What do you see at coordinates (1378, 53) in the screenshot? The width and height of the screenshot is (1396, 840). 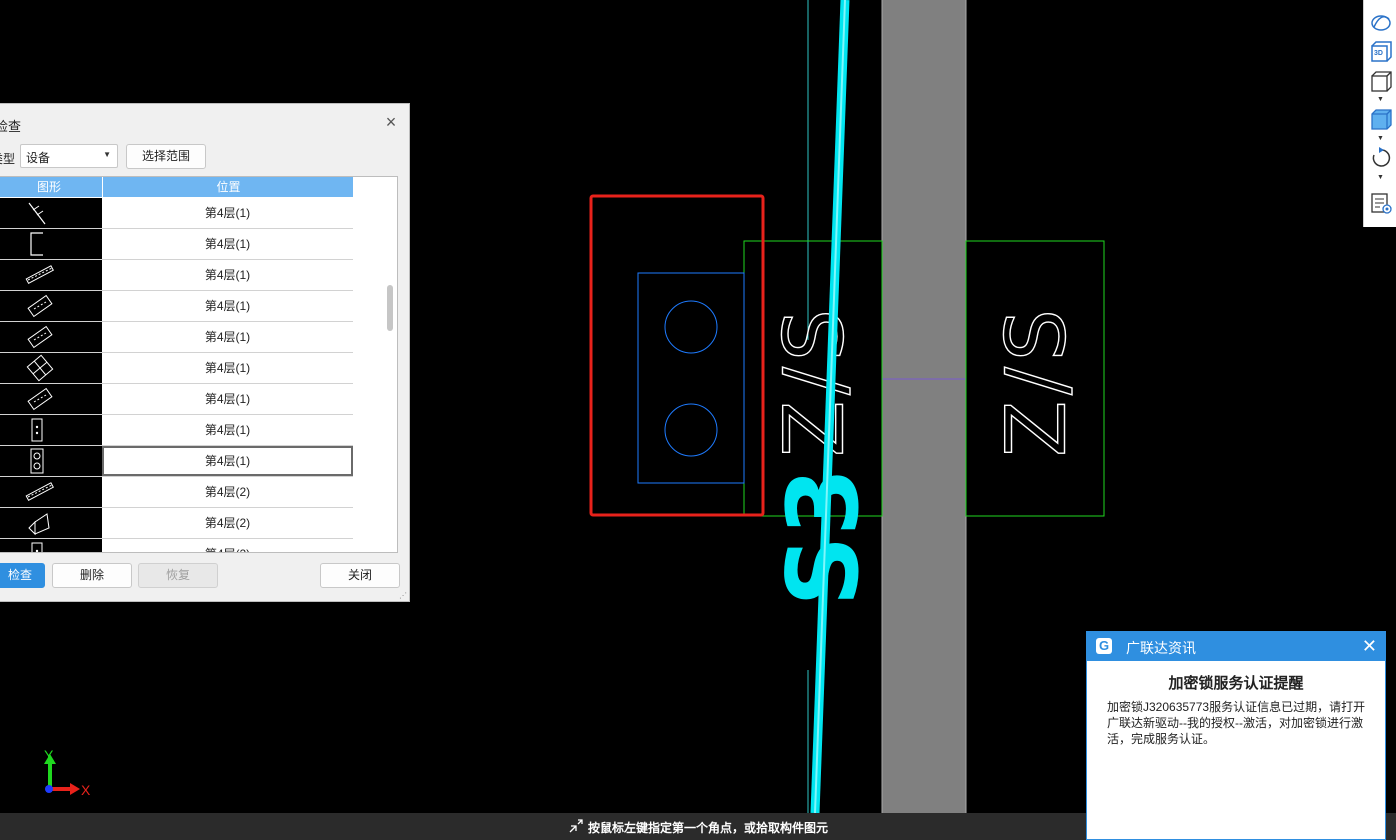 I see `3d-label: 3D` at bounding box center [1378, 53].